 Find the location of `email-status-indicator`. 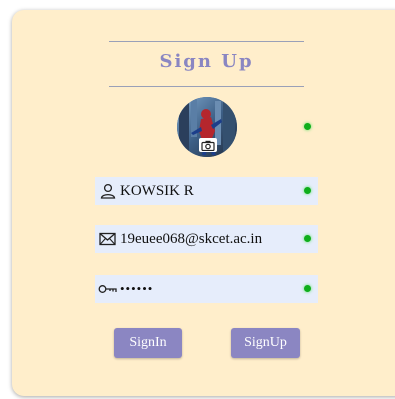

email-status-indicator is located at coordinates (307, 238).